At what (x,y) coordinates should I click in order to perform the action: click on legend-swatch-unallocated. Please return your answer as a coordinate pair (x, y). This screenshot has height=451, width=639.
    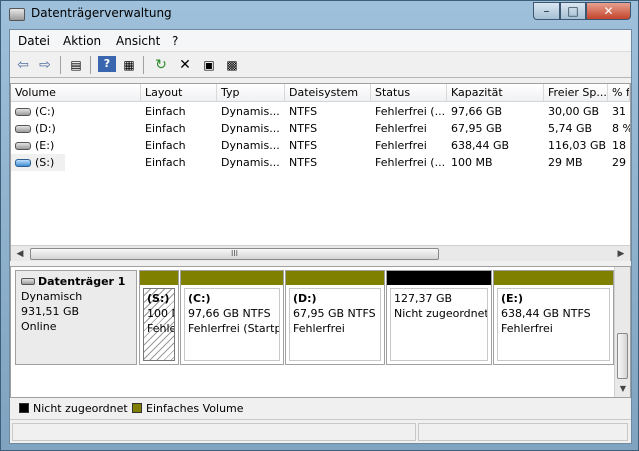
    Looking at the image, I should click on (24, 408).